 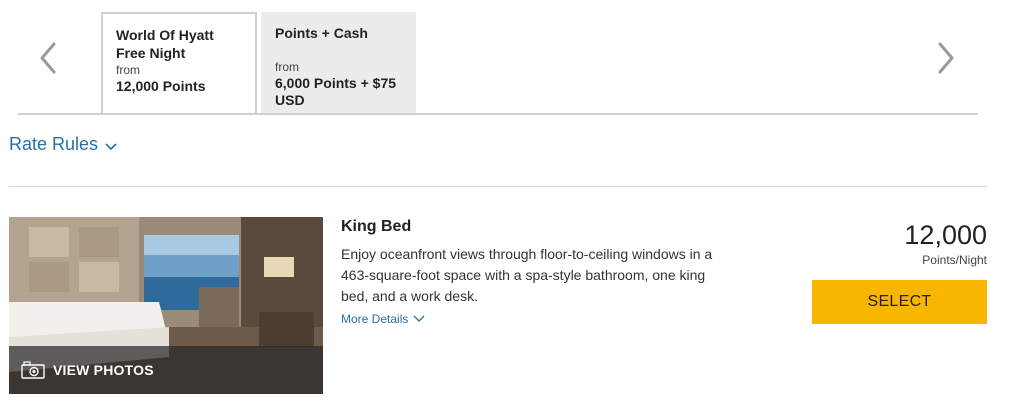 I want to click on section-divider, so click(x=498, y=186).